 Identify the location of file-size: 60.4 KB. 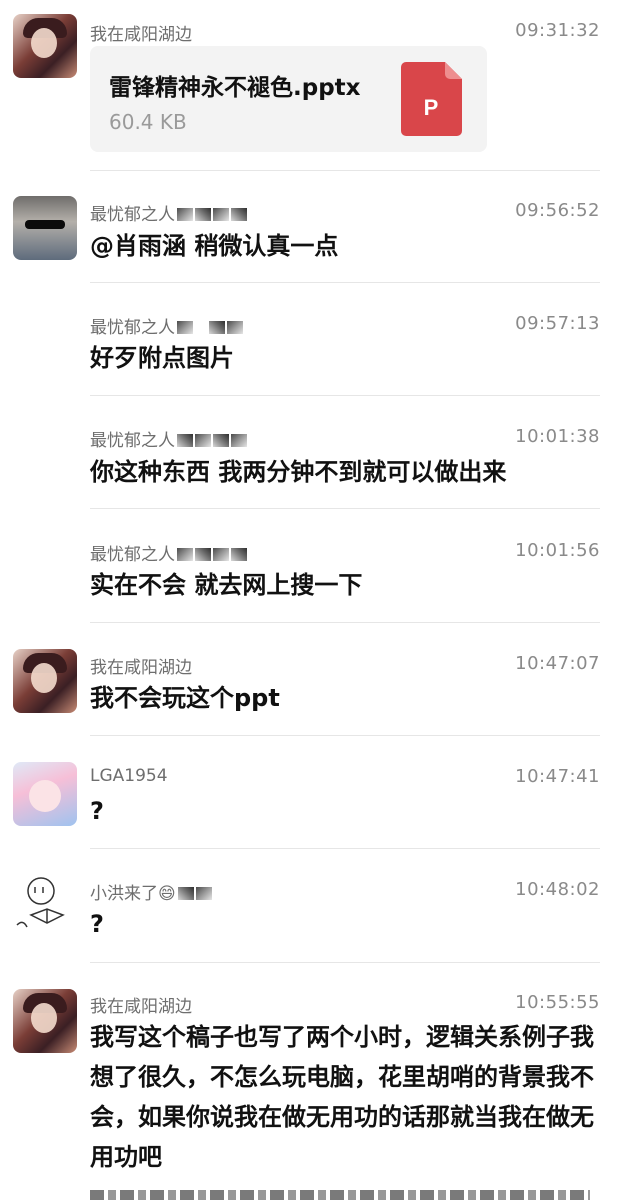
(148, 122).